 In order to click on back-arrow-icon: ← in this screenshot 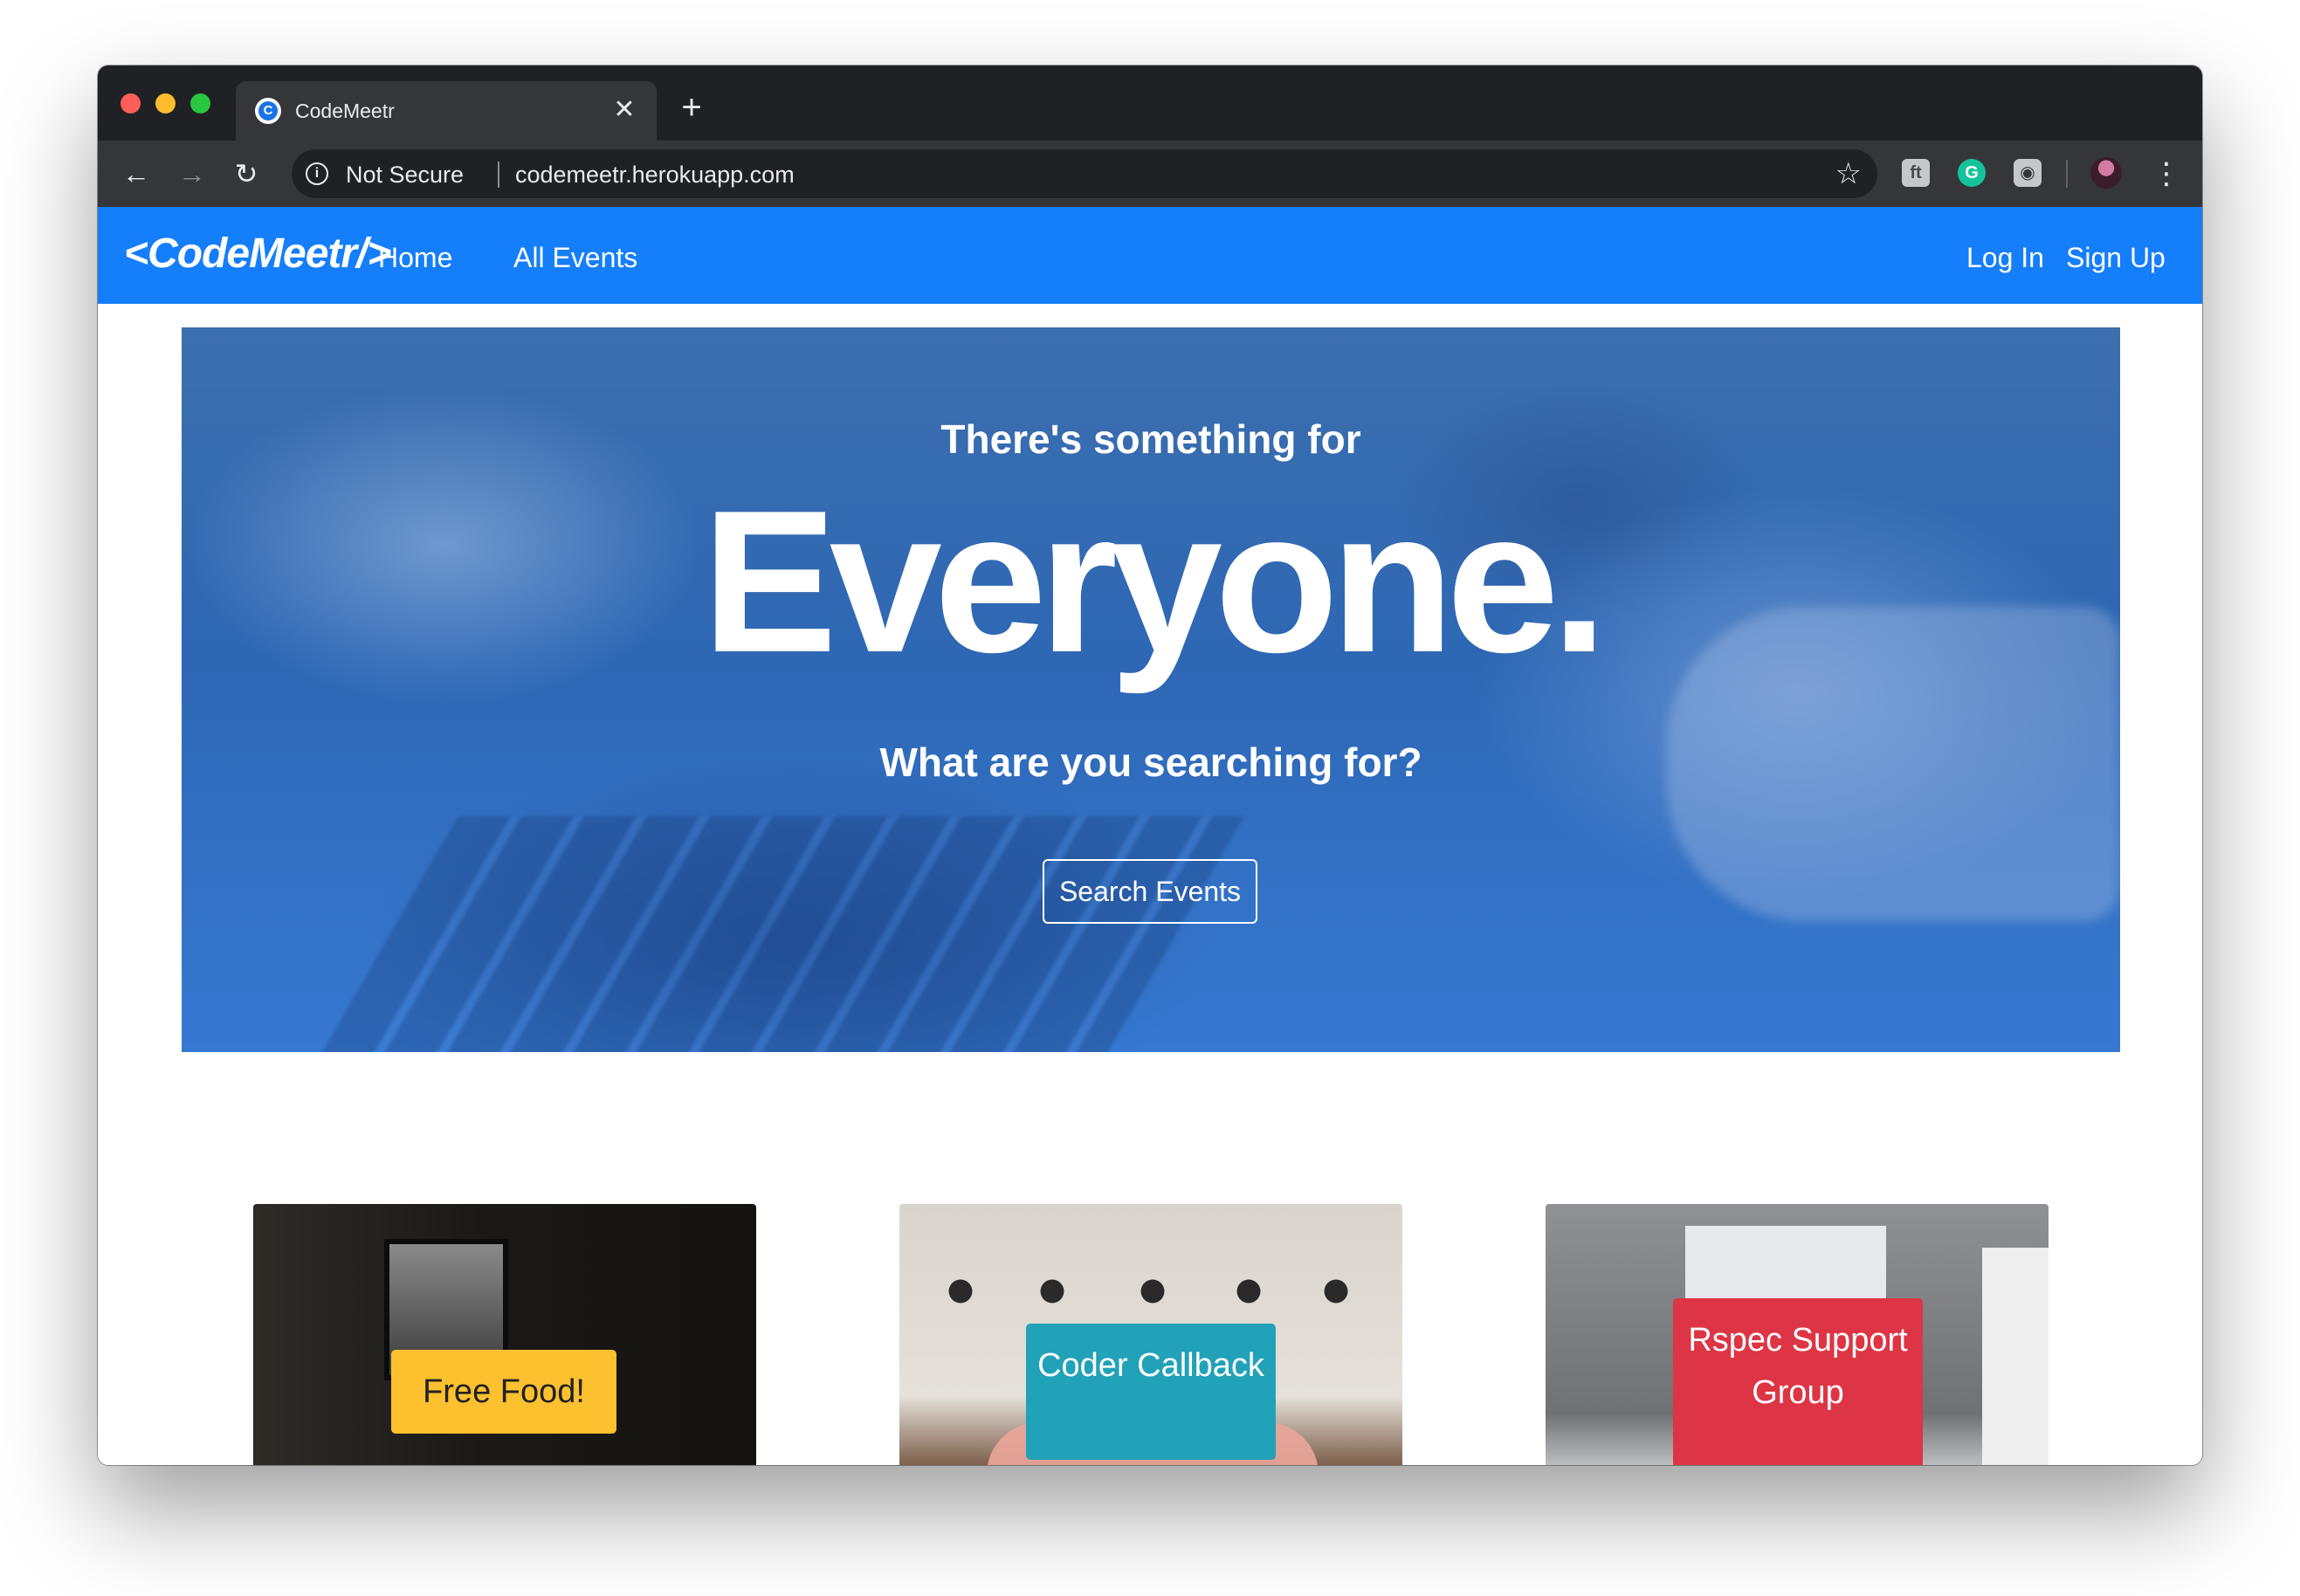, I will do `click(136, 174)`.